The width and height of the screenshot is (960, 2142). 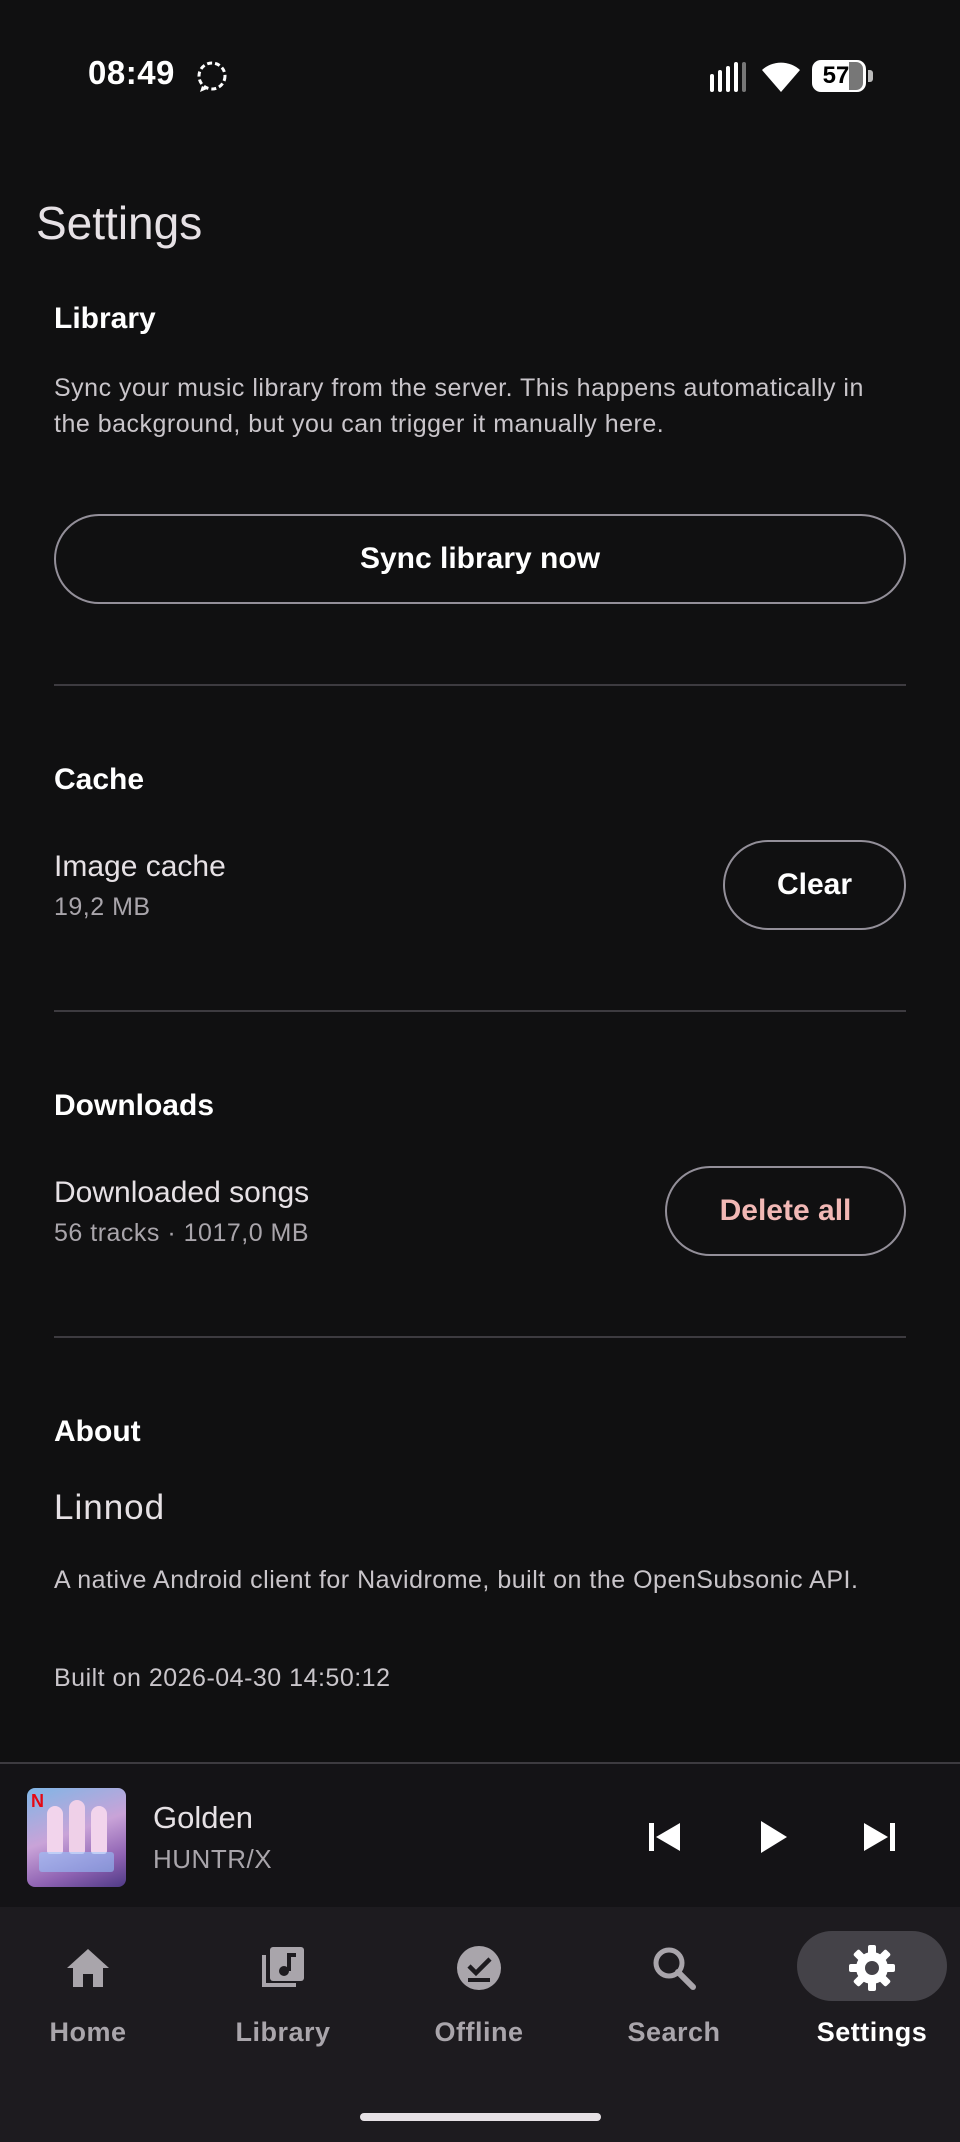 I want to click on track-title: Golden, so click(x=203, y=1817).